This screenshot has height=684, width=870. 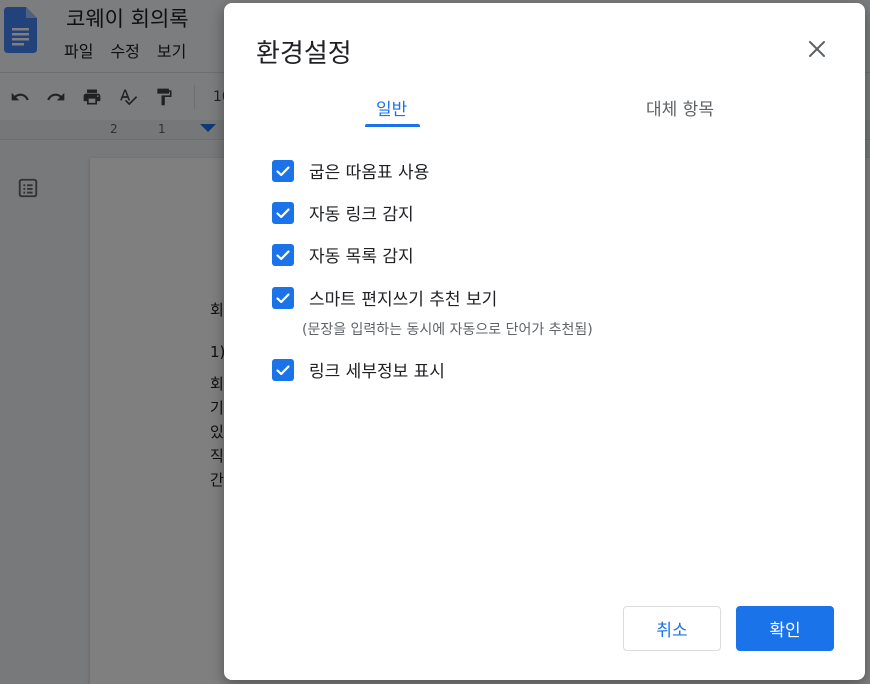 What do you see at coordinates (785, 628) in the screenshot?
I see `ok-button: 확인` at bounding box center [785, 628].